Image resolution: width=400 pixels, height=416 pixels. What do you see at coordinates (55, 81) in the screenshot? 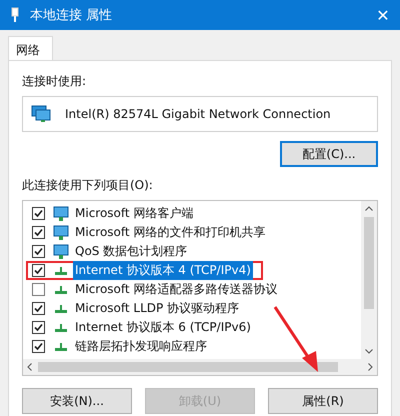
I see `connect-using-label: 连接时使用:` at bounding box center [55, 81].